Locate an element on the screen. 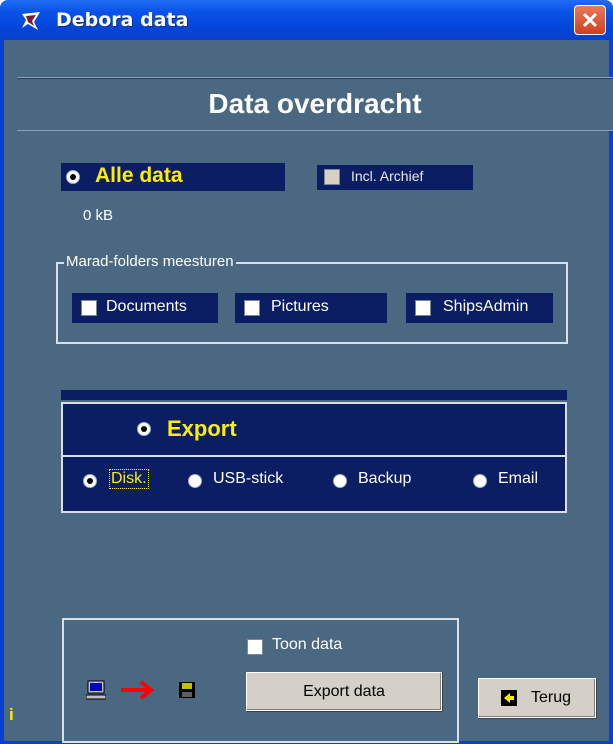  include-archive-label: Incl. Archief is located at coordinates (387, 176).